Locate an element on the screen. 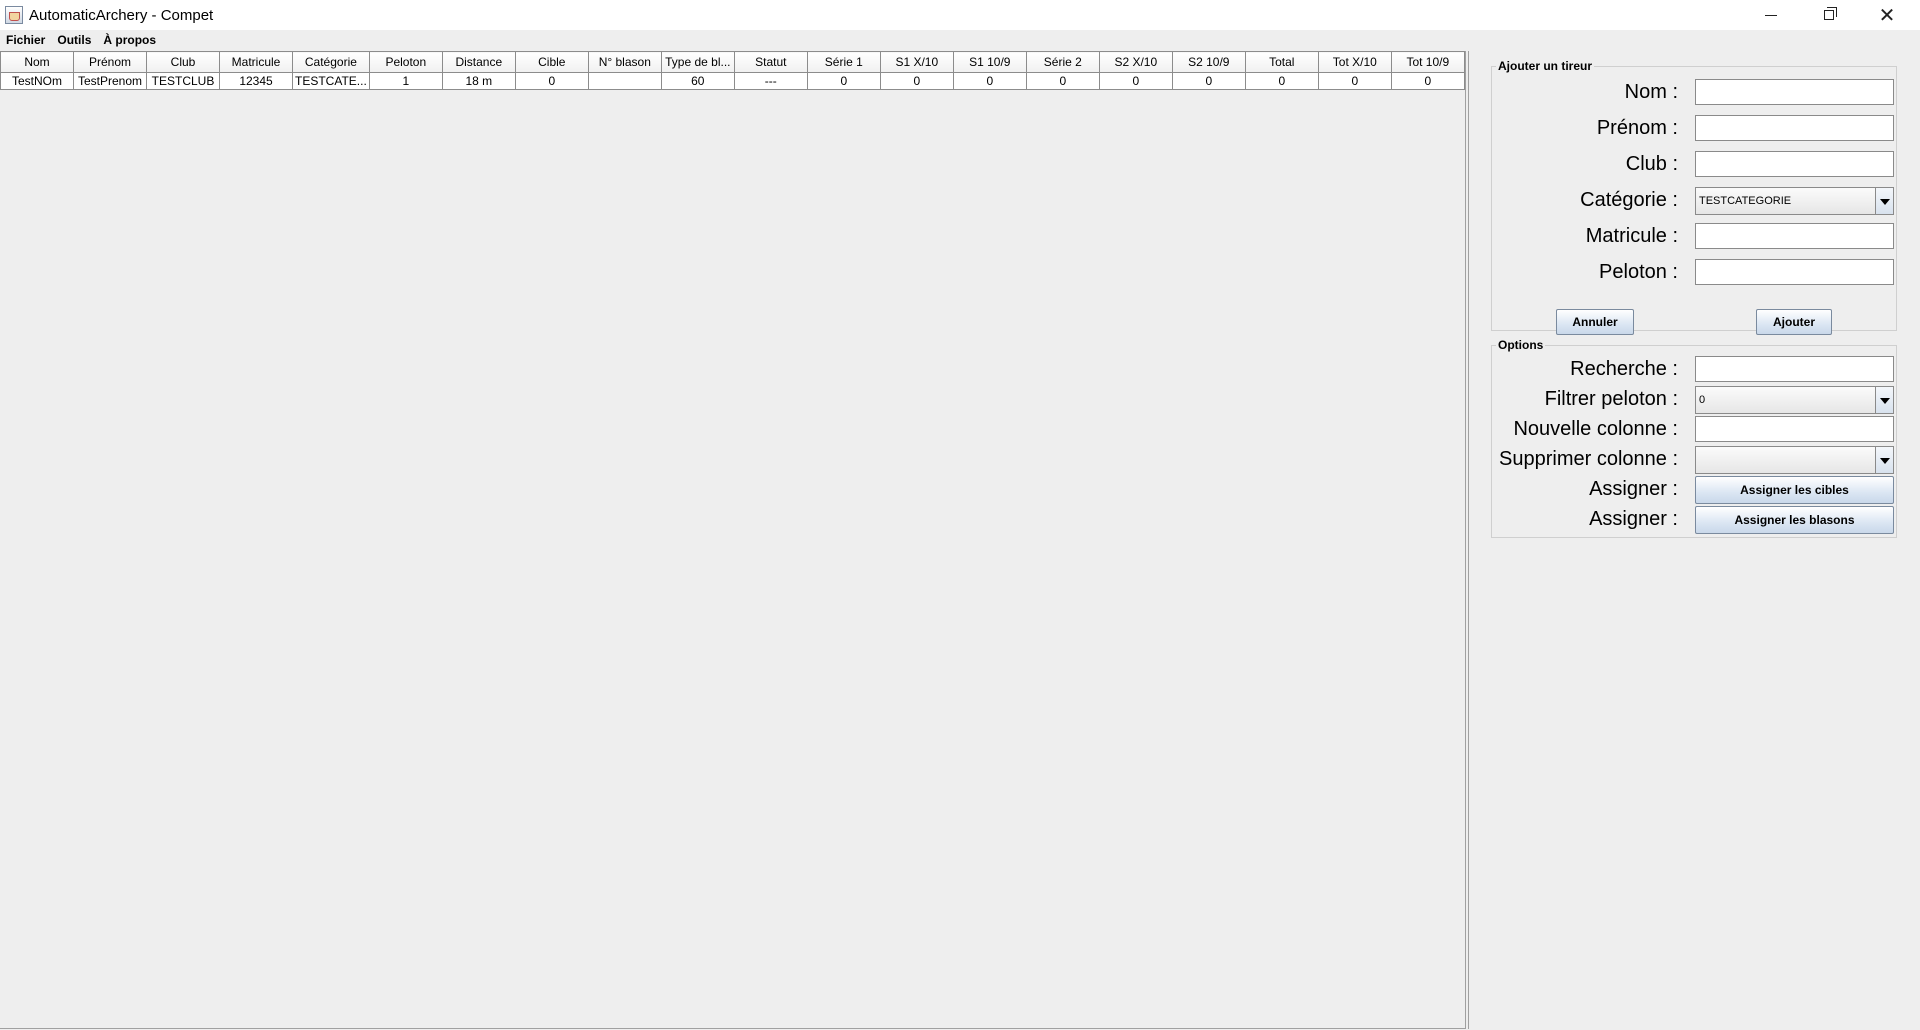  column-header: Matricule is located at coordinates (256, 62).